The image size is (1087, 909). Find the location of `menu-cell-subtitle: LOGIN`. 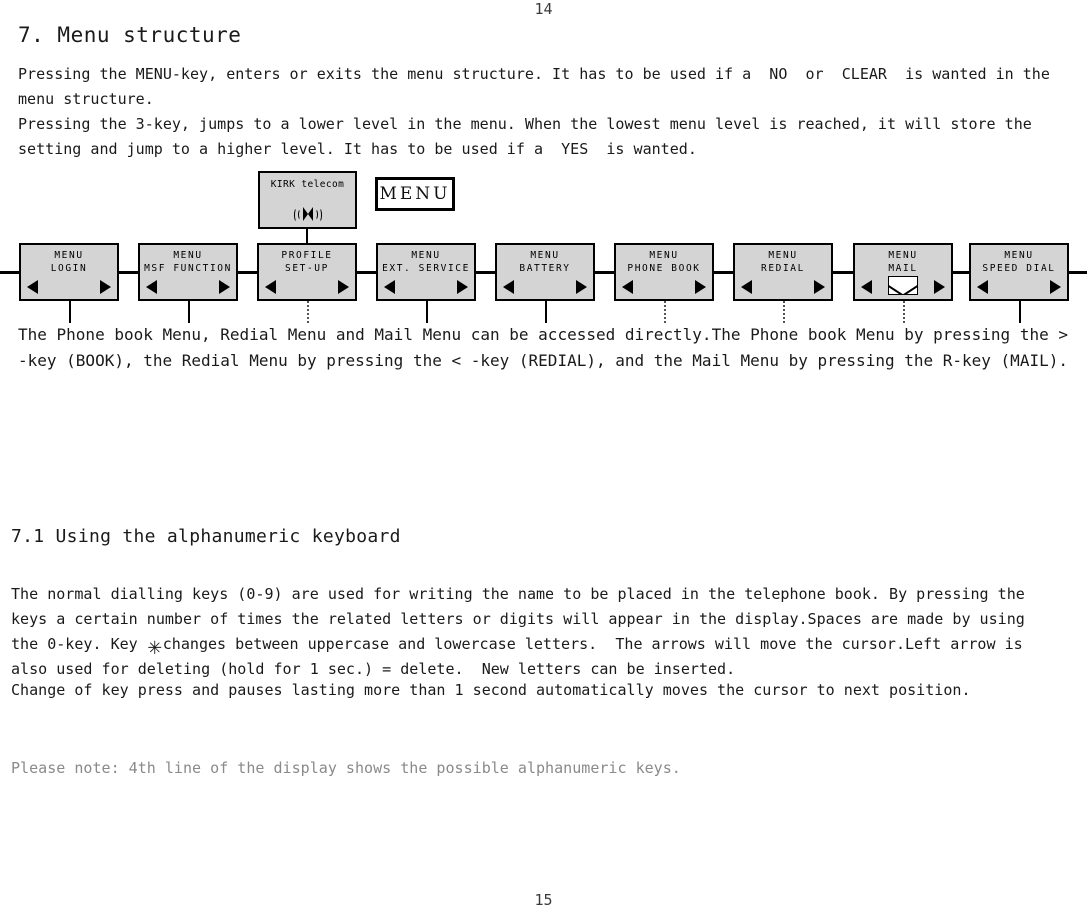

menu-cell-subtitle: LOGIN is located at coordinates (69, 268).